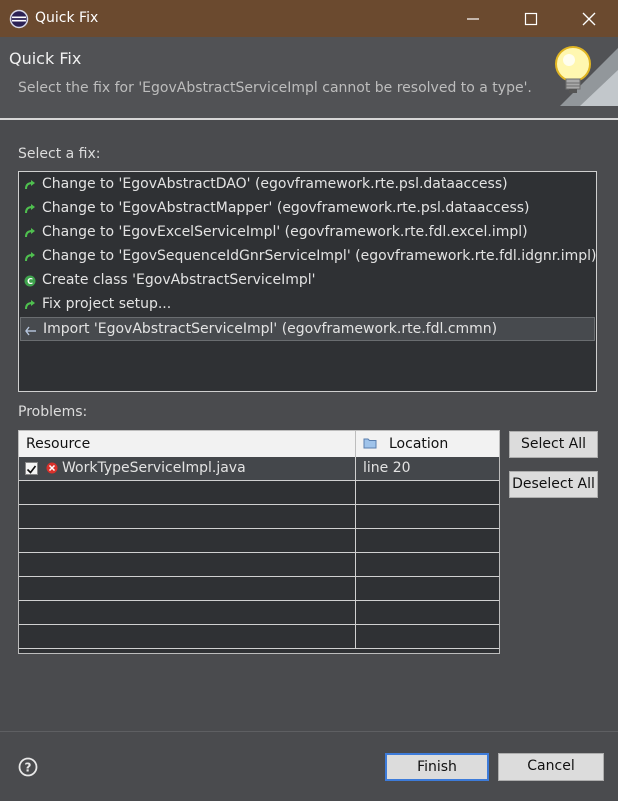  I want to click on resource-cell: WorkTypeServiceImpl.java, so click(154, 468).